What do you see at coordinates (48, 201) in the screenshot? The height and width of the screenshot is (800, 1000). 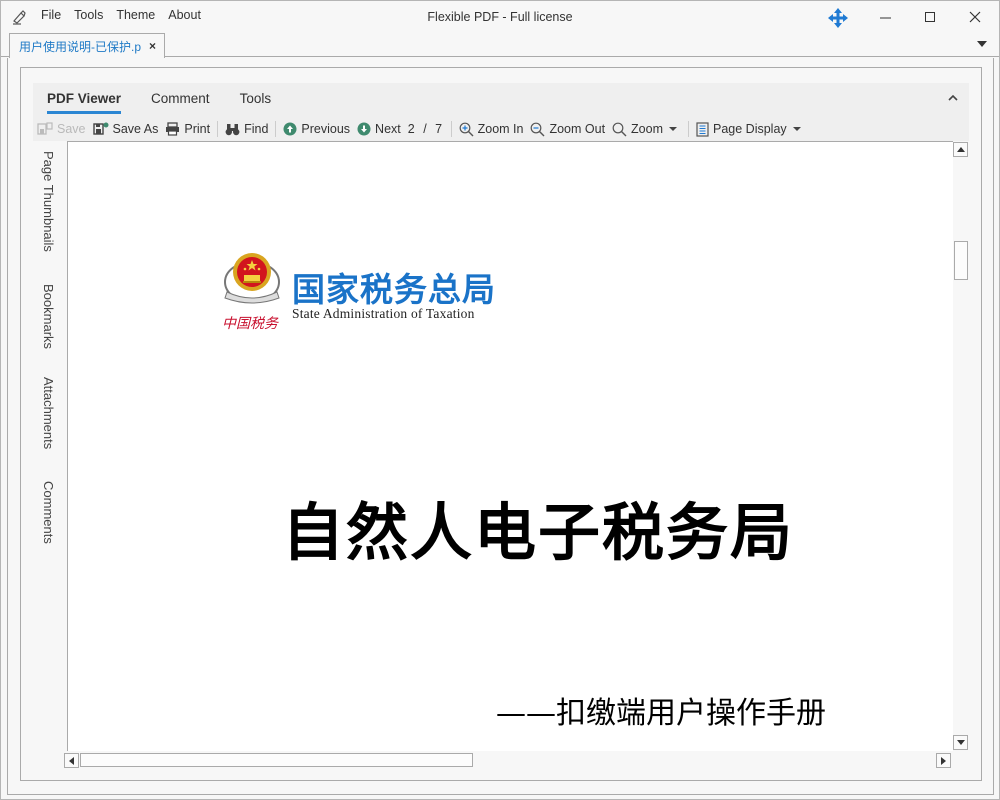 I see `side-tab-page-thumbnails: Page Thumbnails` at bounding box center [48, 201].